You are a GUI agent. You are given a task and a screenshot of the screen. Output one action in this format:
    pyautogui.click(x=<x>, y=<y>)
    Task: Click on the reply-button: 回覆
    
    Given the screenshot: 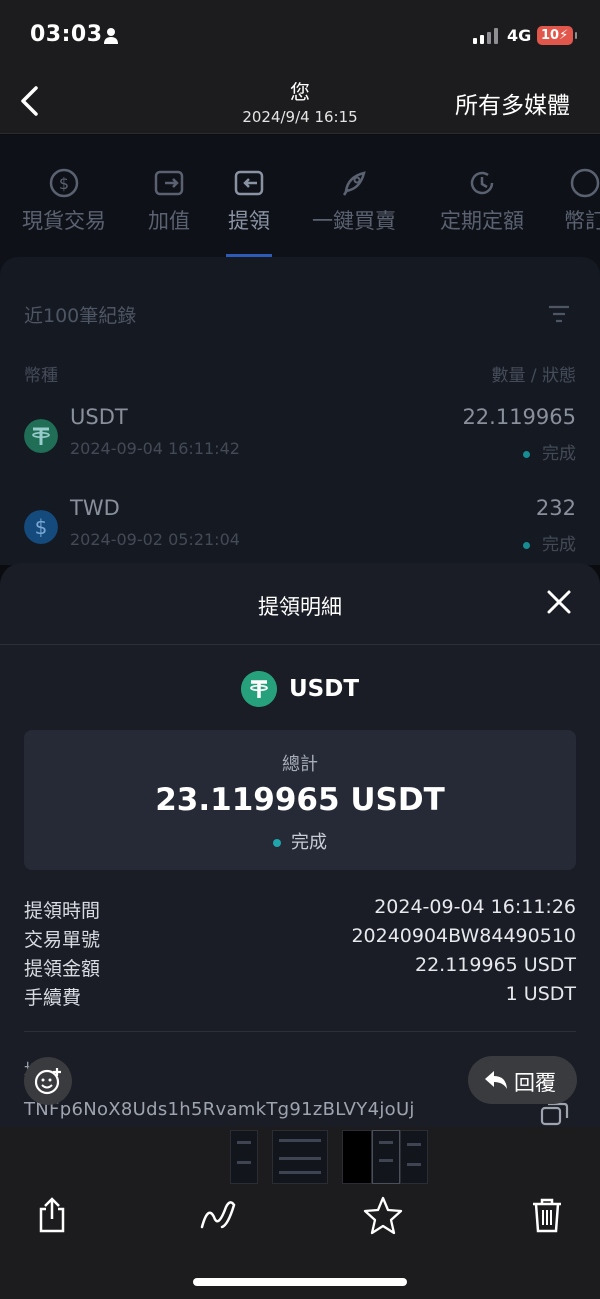 What is the action you would take?
    pyautogui.click(x=522, y=1080)
    